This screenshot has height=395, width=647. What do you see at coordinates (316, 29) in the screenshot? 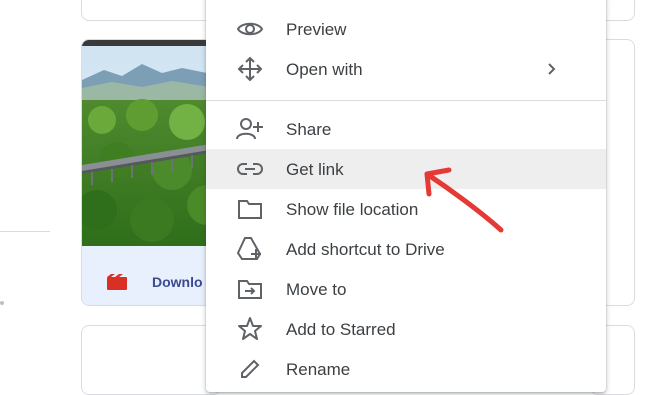
I see `menu-item-label: Preview` at bounding box center [316, 29].